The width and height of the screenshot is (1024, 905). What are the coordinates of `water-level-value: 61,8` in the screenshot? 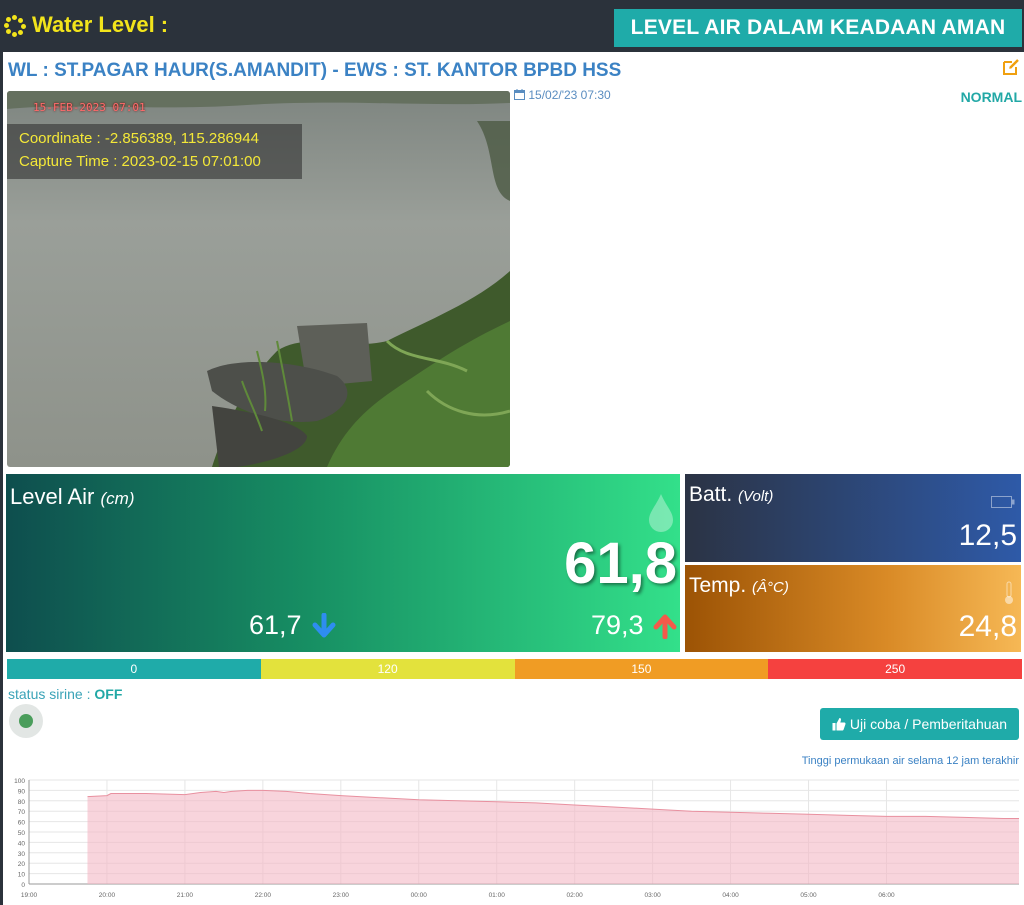 It's located at (620, 563).